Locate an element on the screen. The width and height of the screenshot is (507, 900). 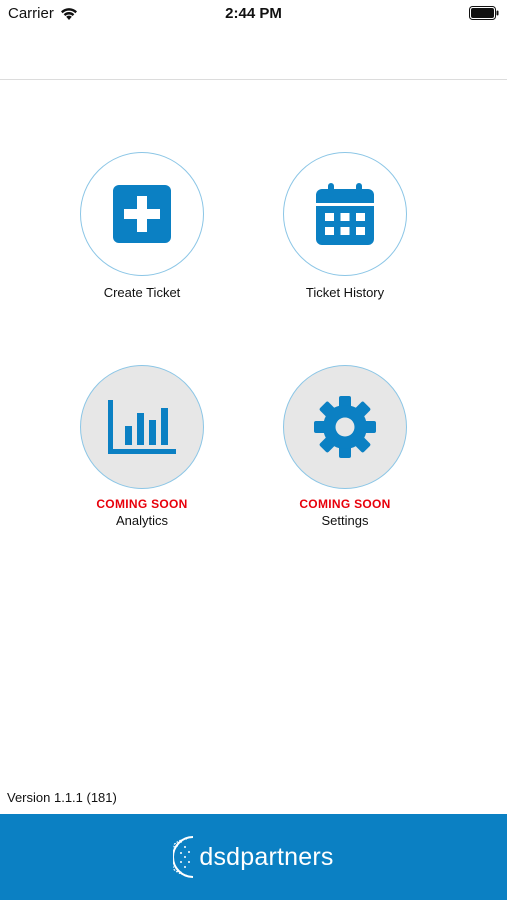
settings-coming-soon-badge: COMING SOON is located at coordinates (345, 504).